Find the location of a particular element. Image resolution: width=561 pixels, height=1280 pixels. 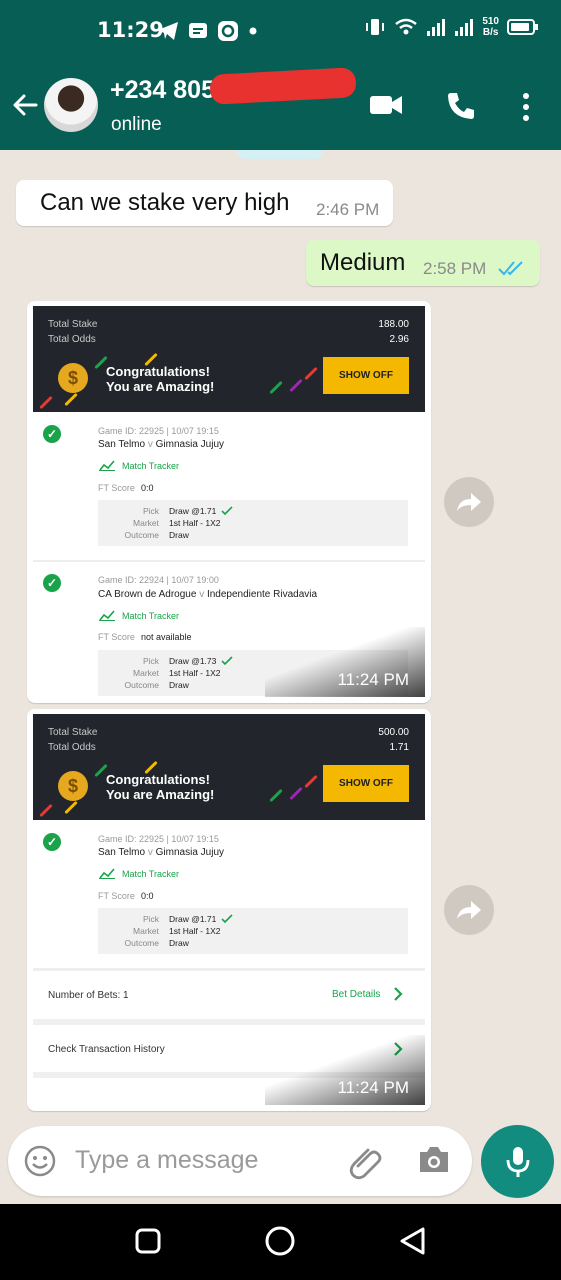

bet-details-link: Bet Details is located at coordinates (356, 994).